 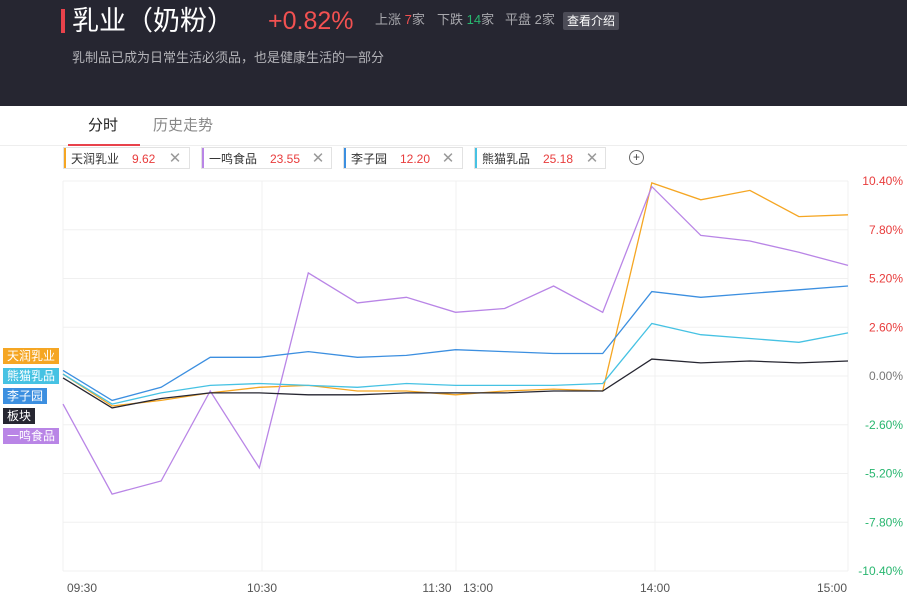 I want to click on flat-label: 平盘, so click(x=518, y=19).